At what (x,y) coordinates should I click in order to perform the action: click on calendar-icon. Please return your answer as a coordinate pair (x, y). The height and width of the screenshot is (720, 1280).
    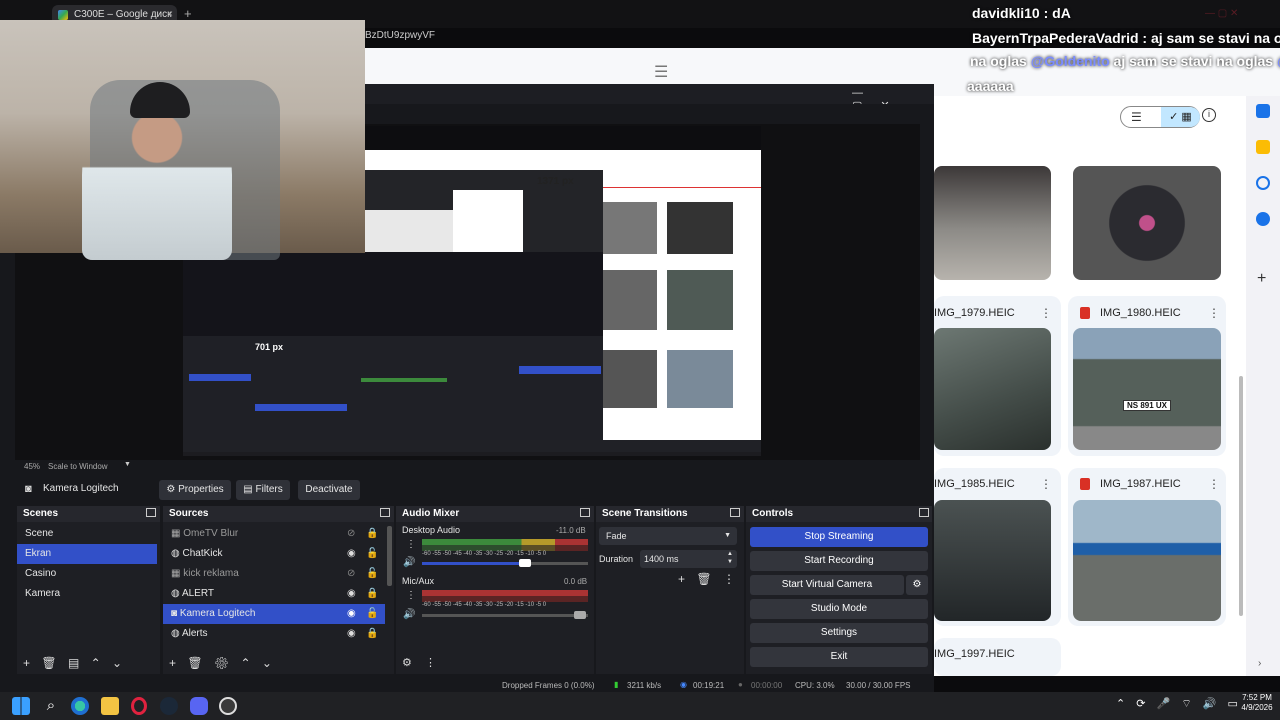
    Looking at the image, I should click on (1263, 111).